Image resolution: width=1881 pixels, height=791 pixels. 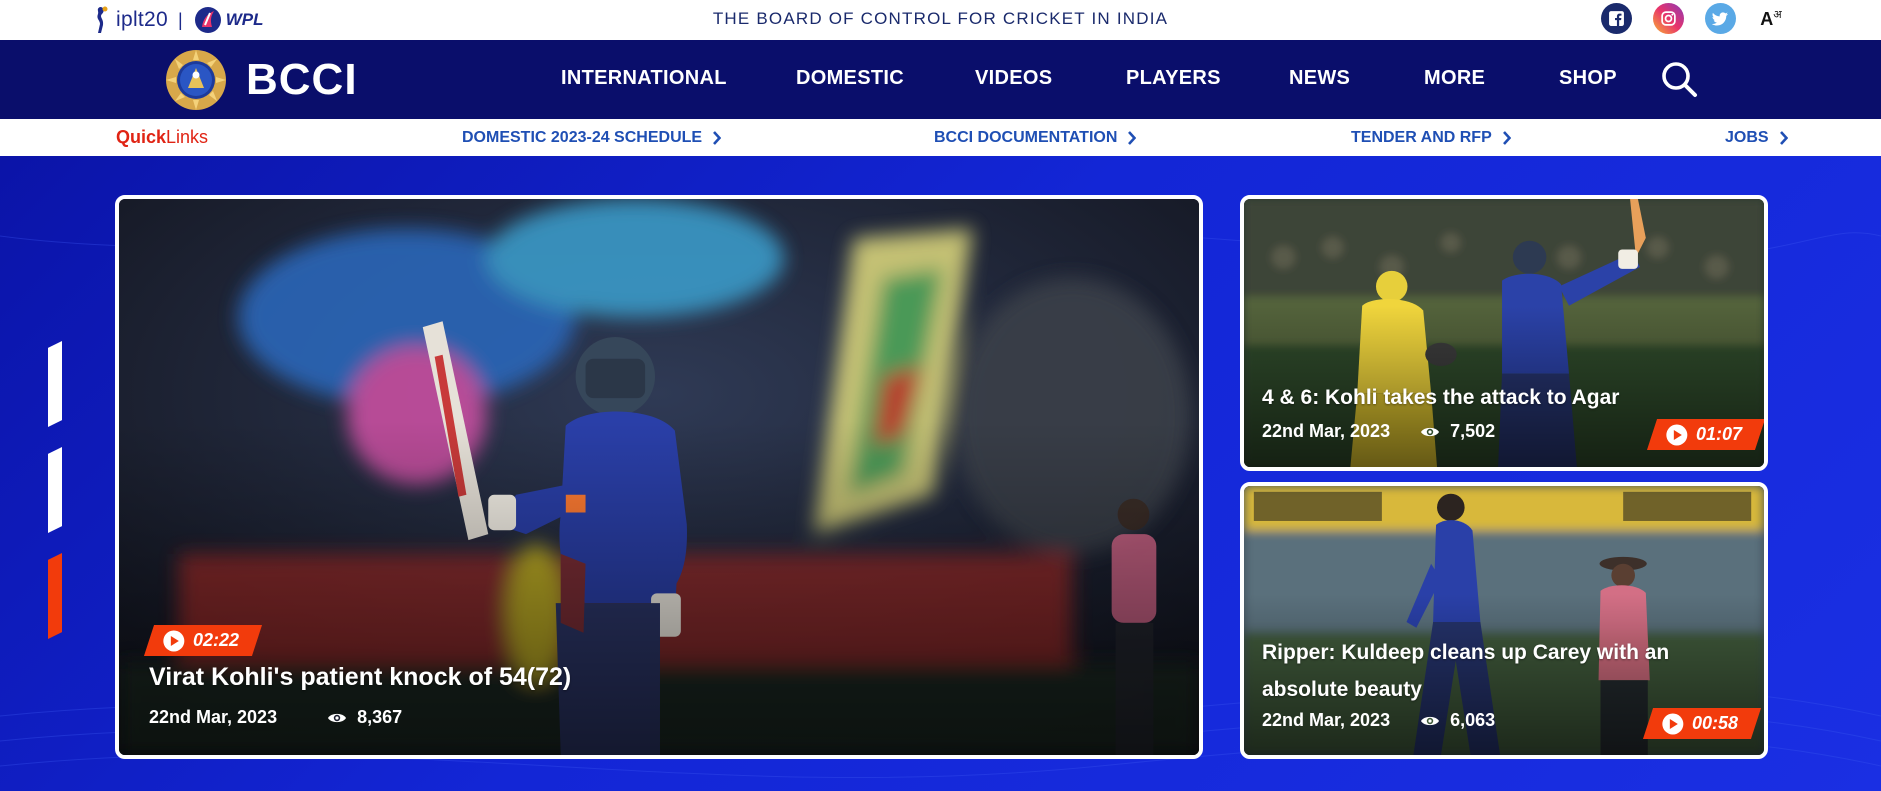 What do you see at coordinates (302, 79) in the screenshot?
I see `bcci-wordmark: BCCI` at bounding box center [302, 79].